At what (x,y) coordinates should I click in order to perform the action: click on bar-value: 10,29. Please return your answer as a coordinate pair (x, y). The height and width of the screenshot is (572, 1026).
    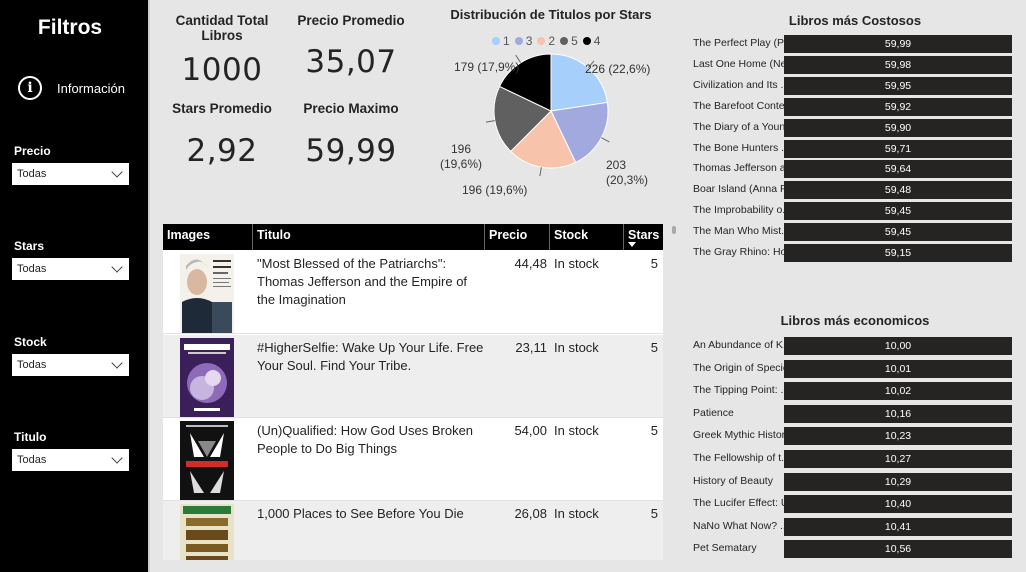
    Looking at the image, I should click on (898, 481).